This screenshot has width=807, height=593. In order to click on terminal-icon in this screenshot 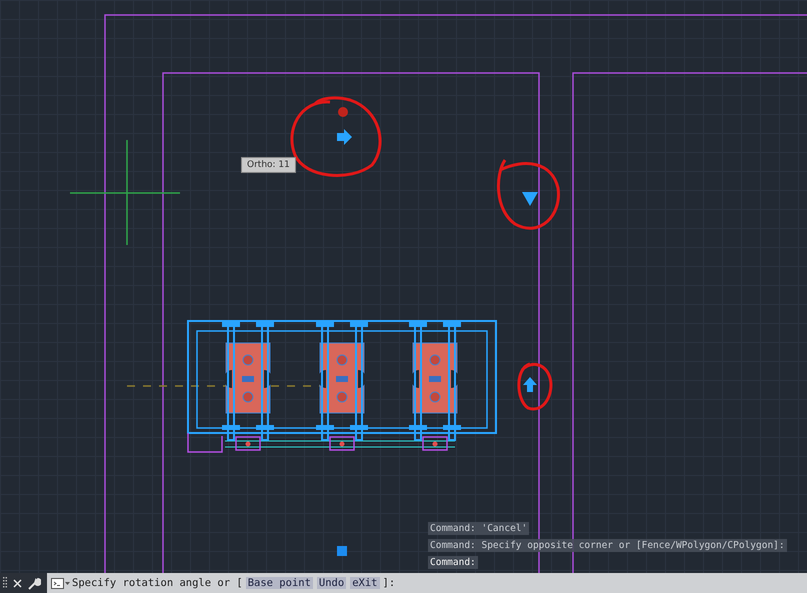, I will do `click(60, 583)`.